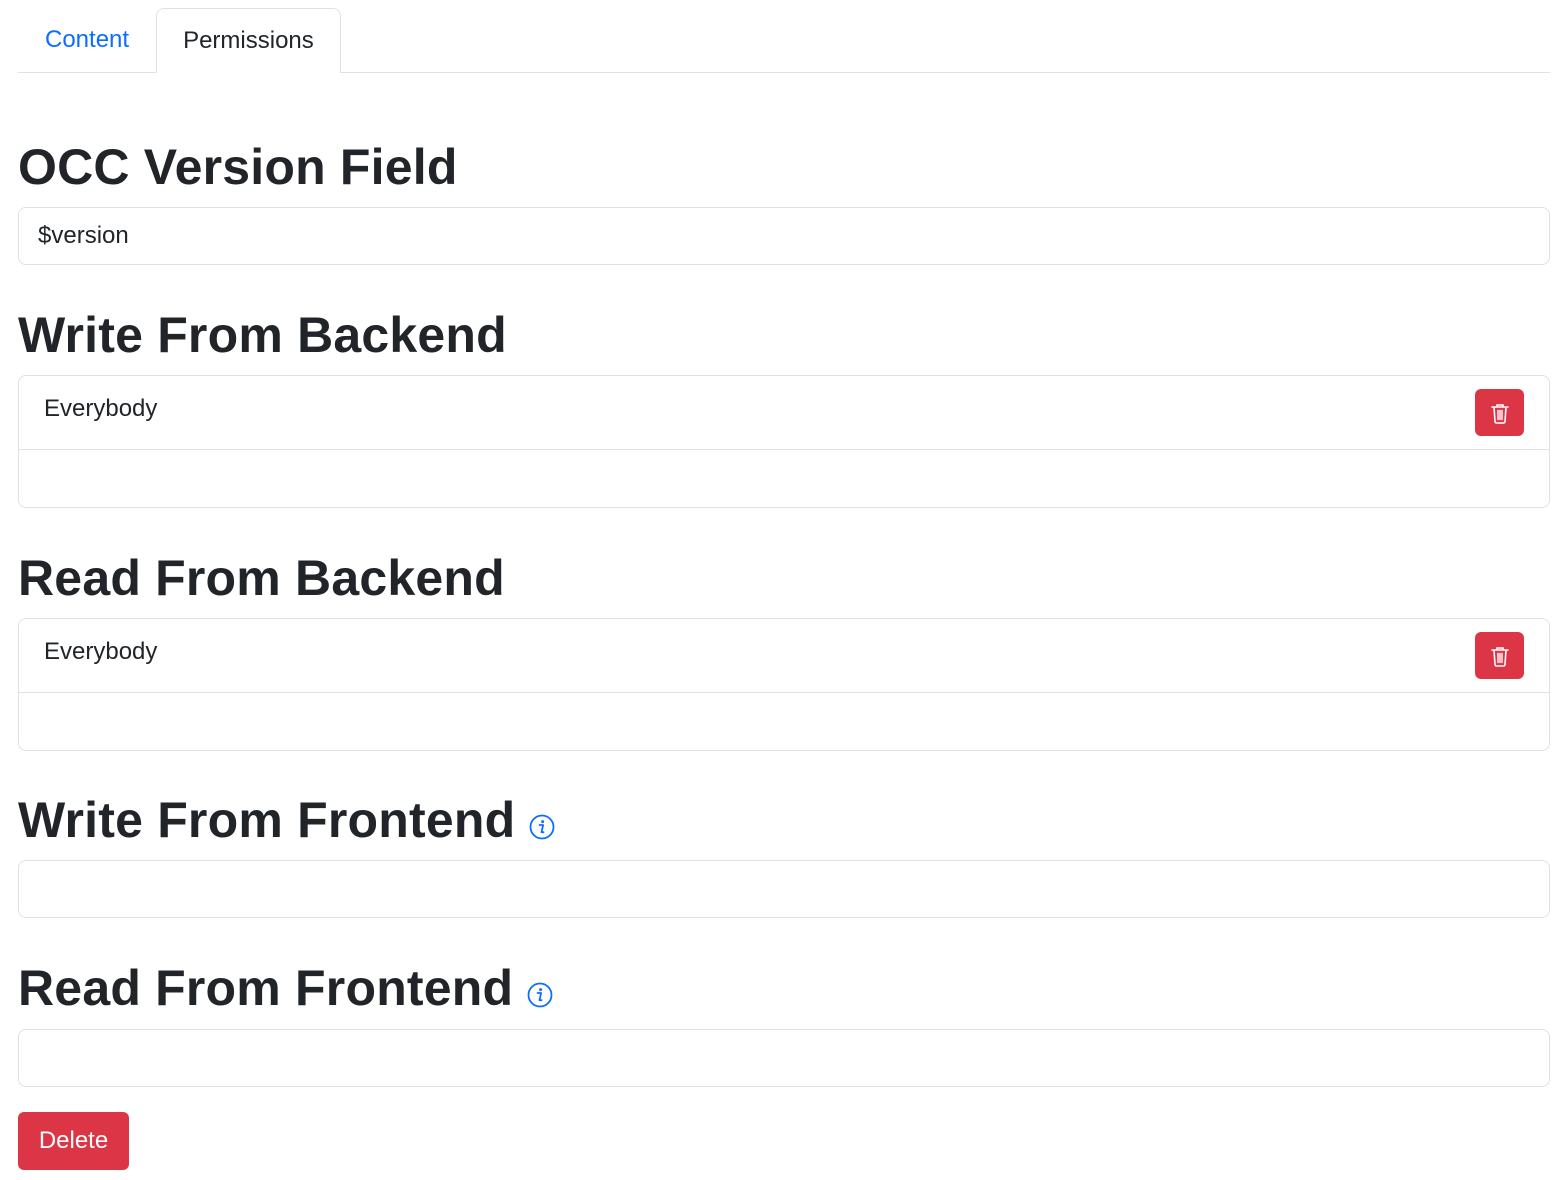  What do you see at coordinates (87, 40) in the screenshot?
I see `tab-content: Content` at bounding box center [87, 40].